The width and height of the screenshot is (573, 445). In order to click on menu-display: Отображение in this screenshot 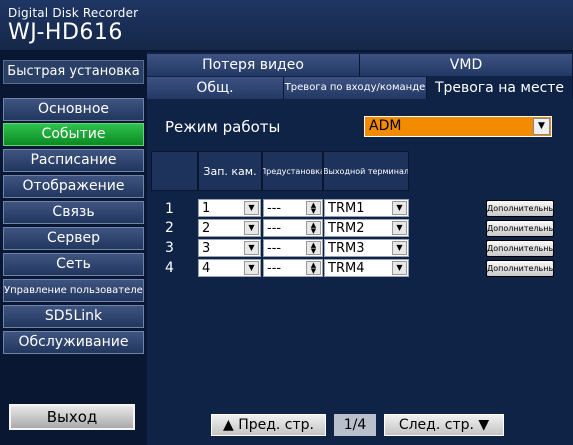, I will do `click(73, 186)`.